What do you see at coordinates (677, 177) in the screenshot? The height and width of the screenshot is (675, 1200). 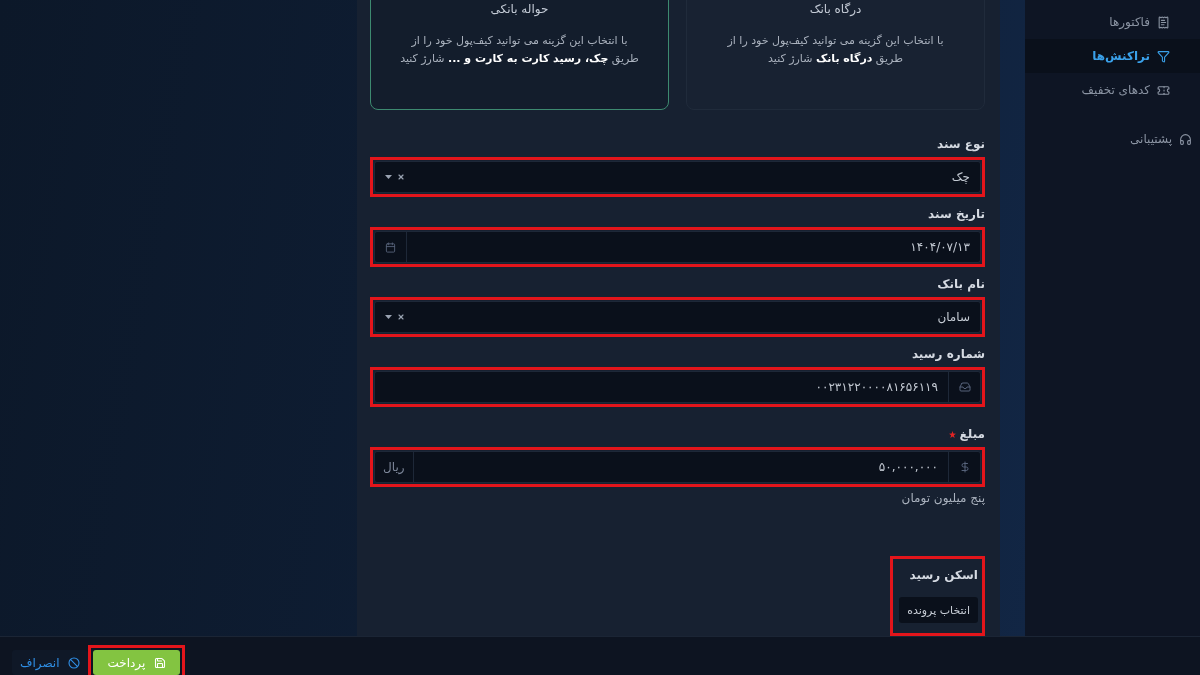 I see `select-field: چک` at bounding box center [677, 177].